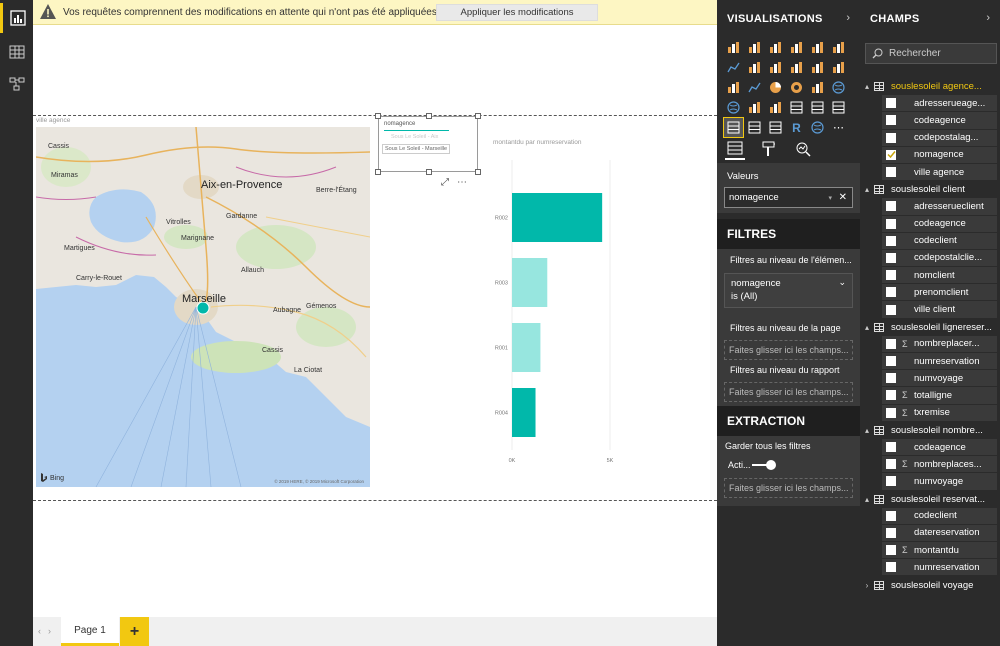  What do you see at coordinates (838, 107) in the screenshot?
I see `kpi-visual-icon` at bounding box center [838, 107].